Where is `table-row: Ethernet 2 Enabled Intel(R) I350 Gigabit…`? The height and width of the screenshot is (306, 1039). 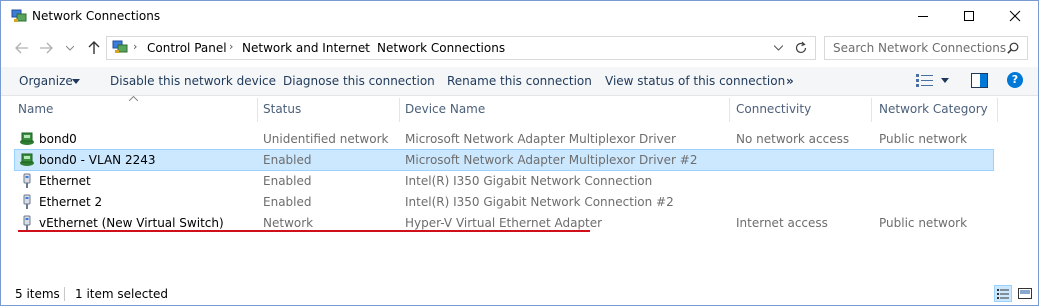 table-row: Ethernet 2 Enabled Intel(R) I350 Gigabit… is located at coordinates (504, 202).